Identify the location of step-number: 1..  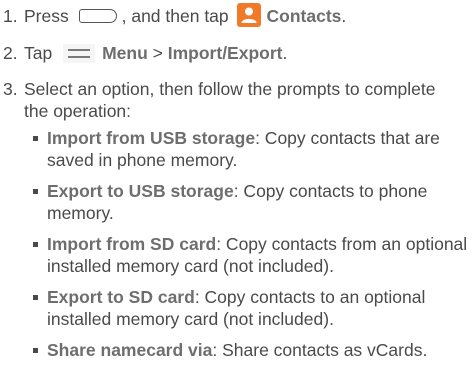
(10, 16).